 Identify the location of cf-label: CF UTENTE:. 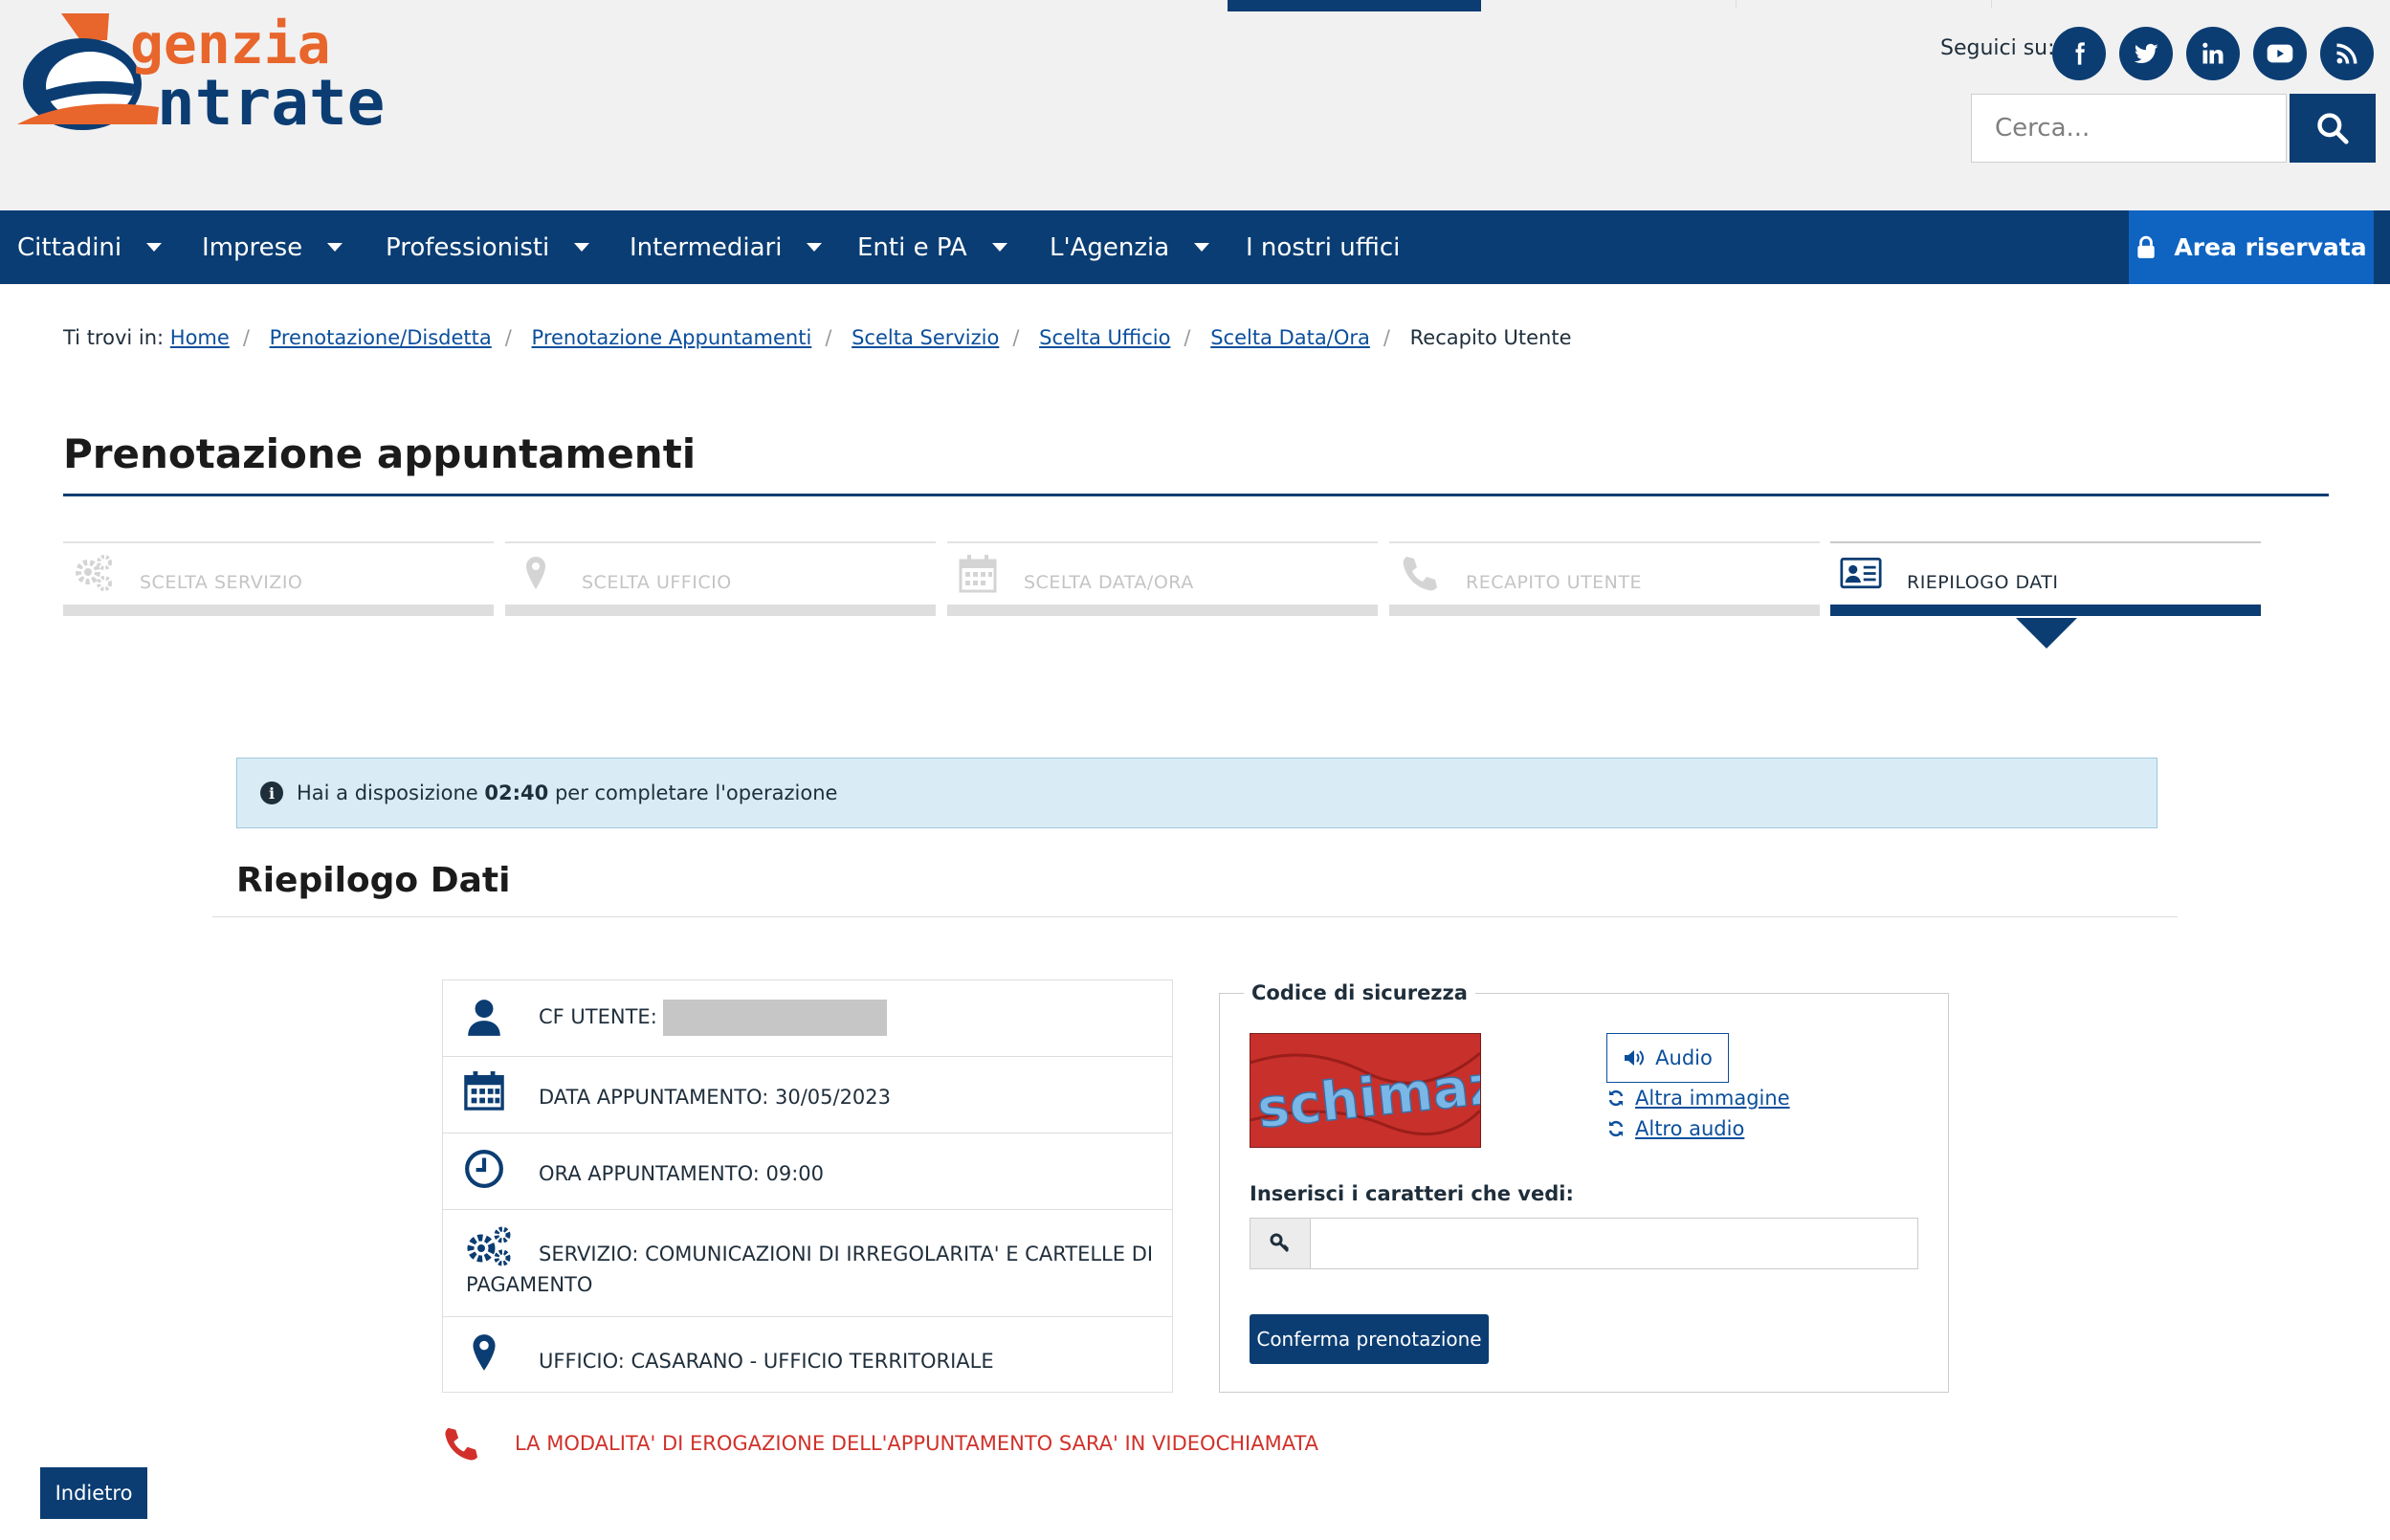
(598, 1017).